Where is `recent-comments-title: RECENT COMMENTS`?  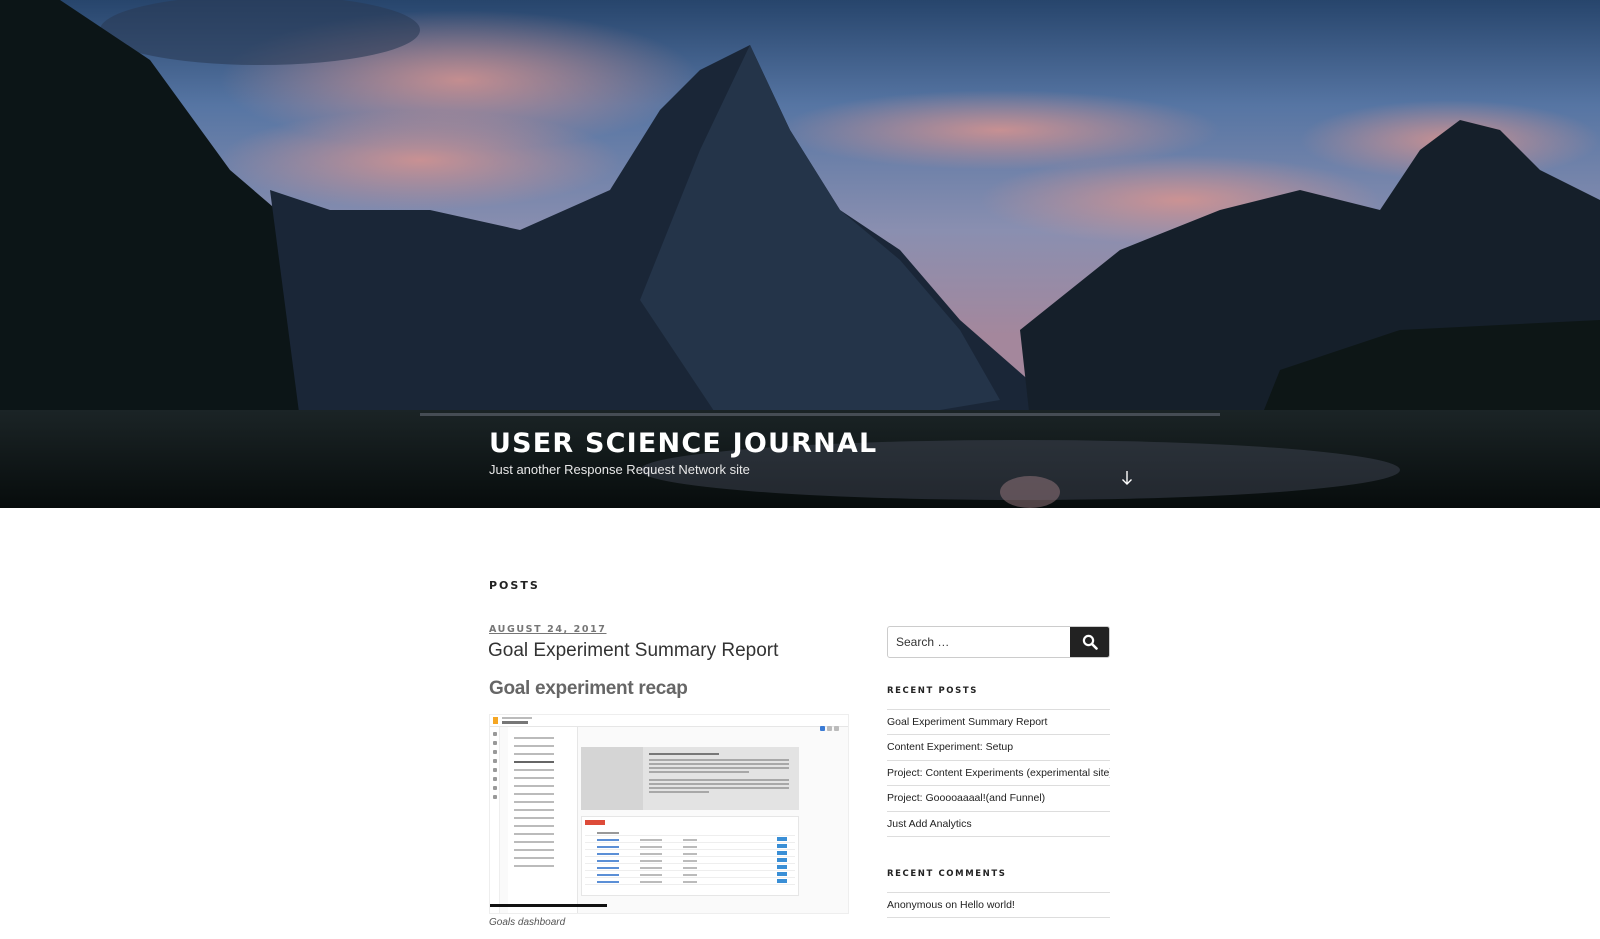
recent-comments-title: RECENT COMMENTS is located at coordinates (947, 874).